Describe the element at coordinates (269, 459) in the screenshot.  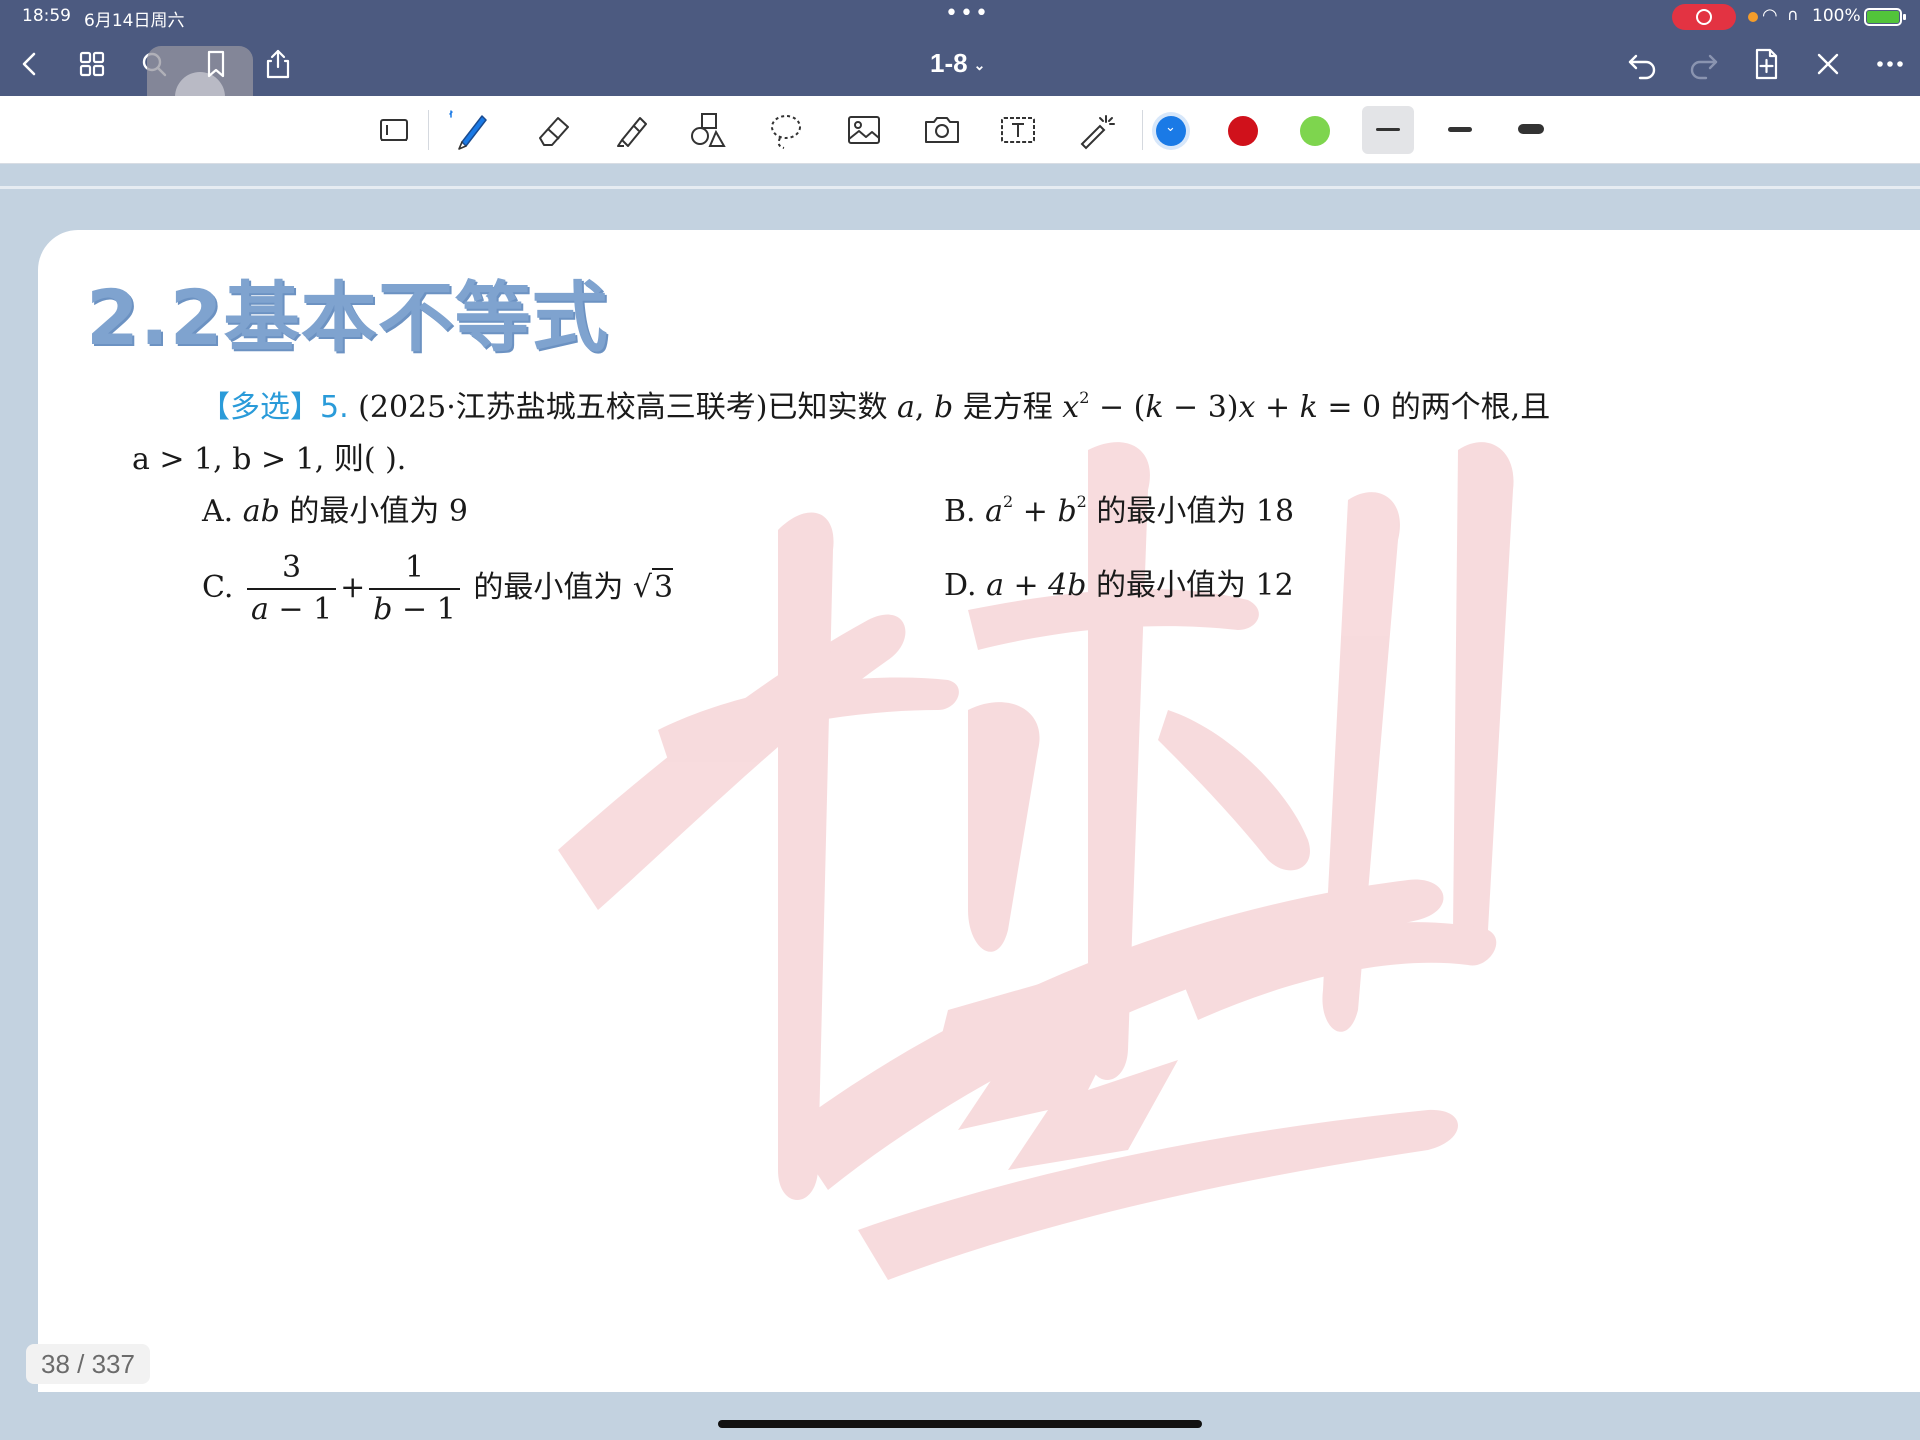
I see `question-condition: a > 1, b > 1, 则( ).` at that location.